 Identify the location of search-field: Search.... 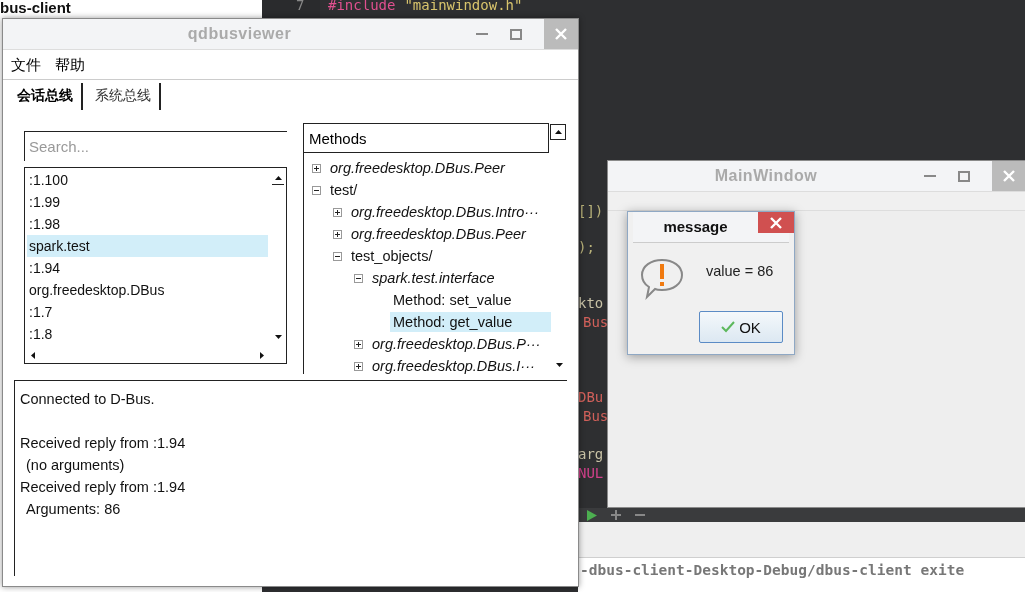
(155, 146).